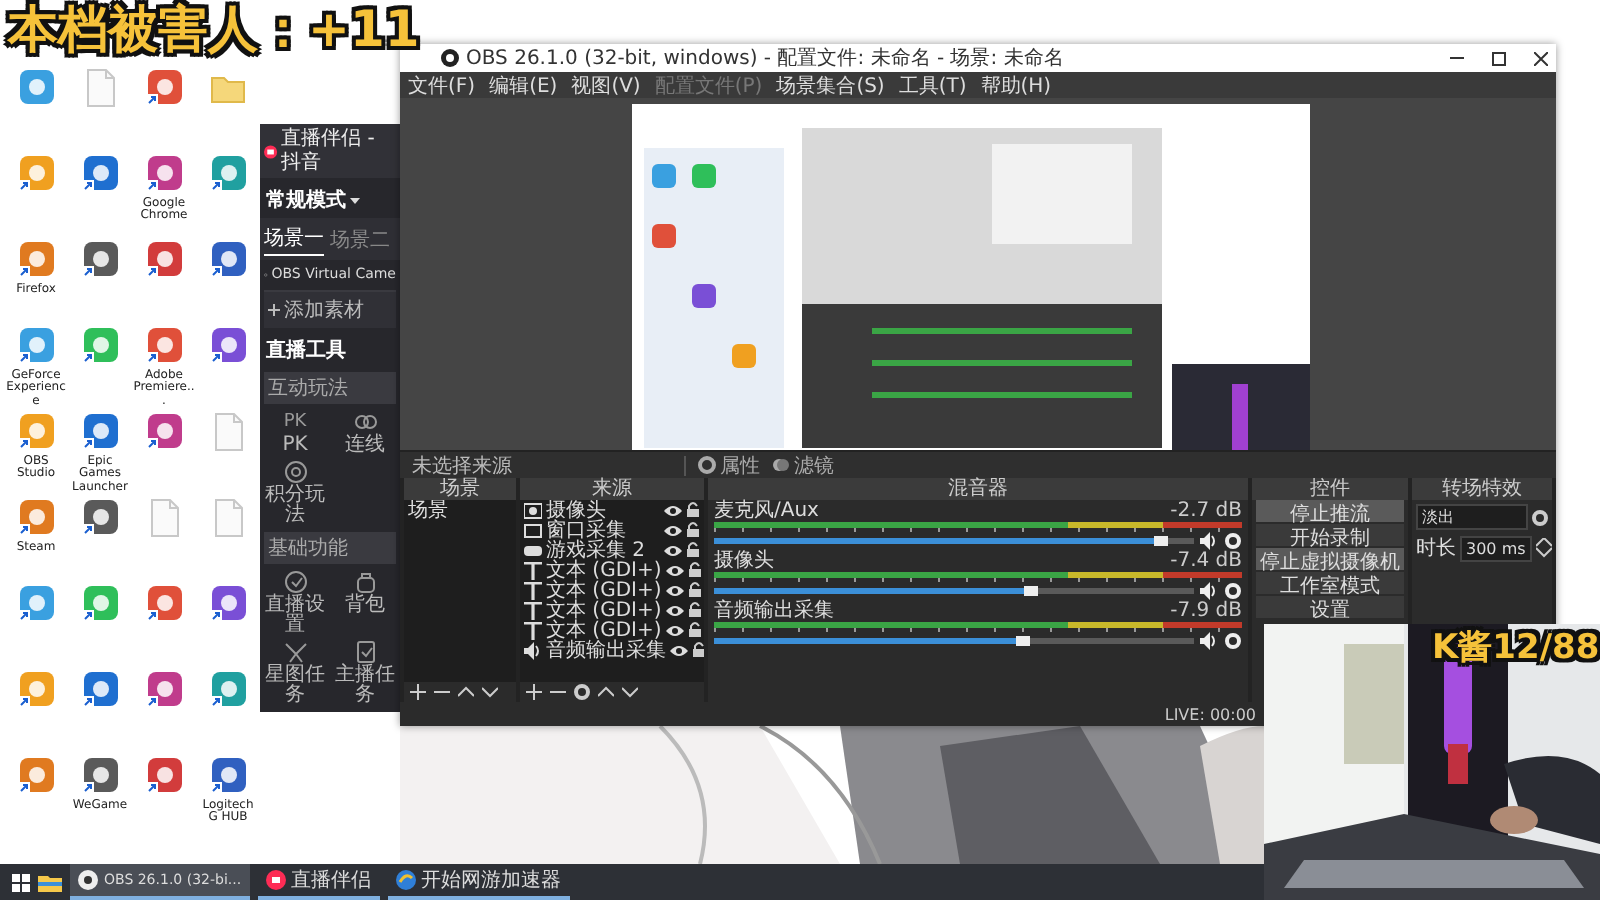 The width and height of the screenshot is (1600, 900). I want to click on control-button: 工作室模式, so click(1330, 583).